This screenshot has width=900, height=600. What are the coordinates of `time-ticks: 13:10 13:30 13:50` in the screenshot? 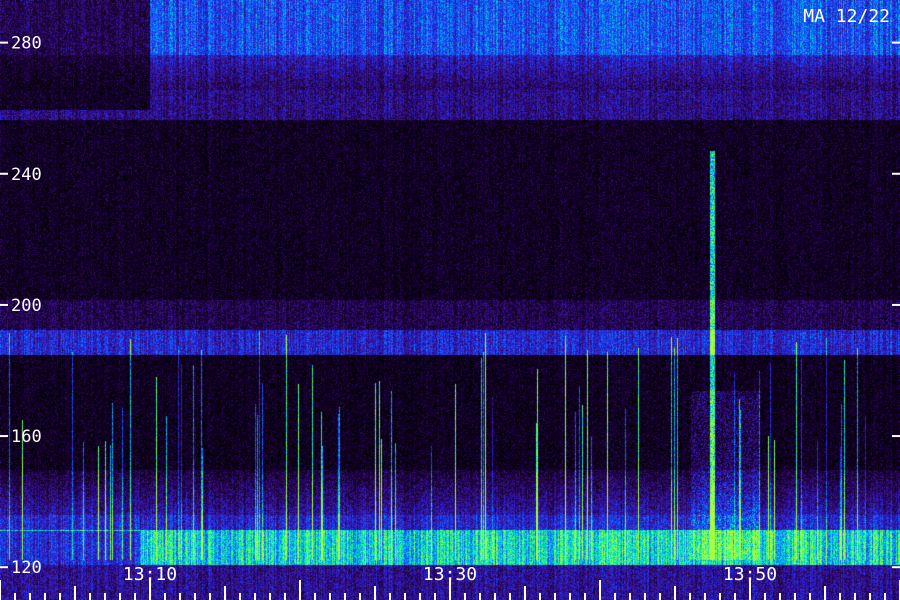 It's located at (450, 582).